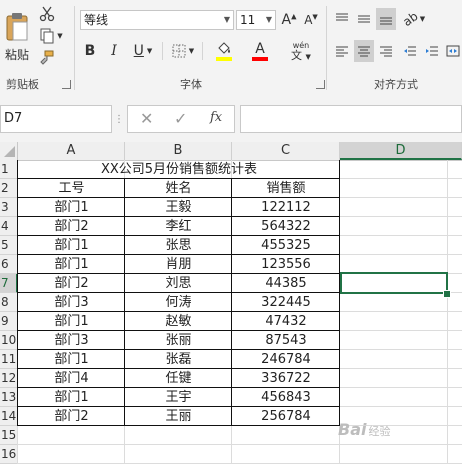  Describe the element at coordinates (9, 207) in the screenshot. I see `row-header-3: 3` at that location.